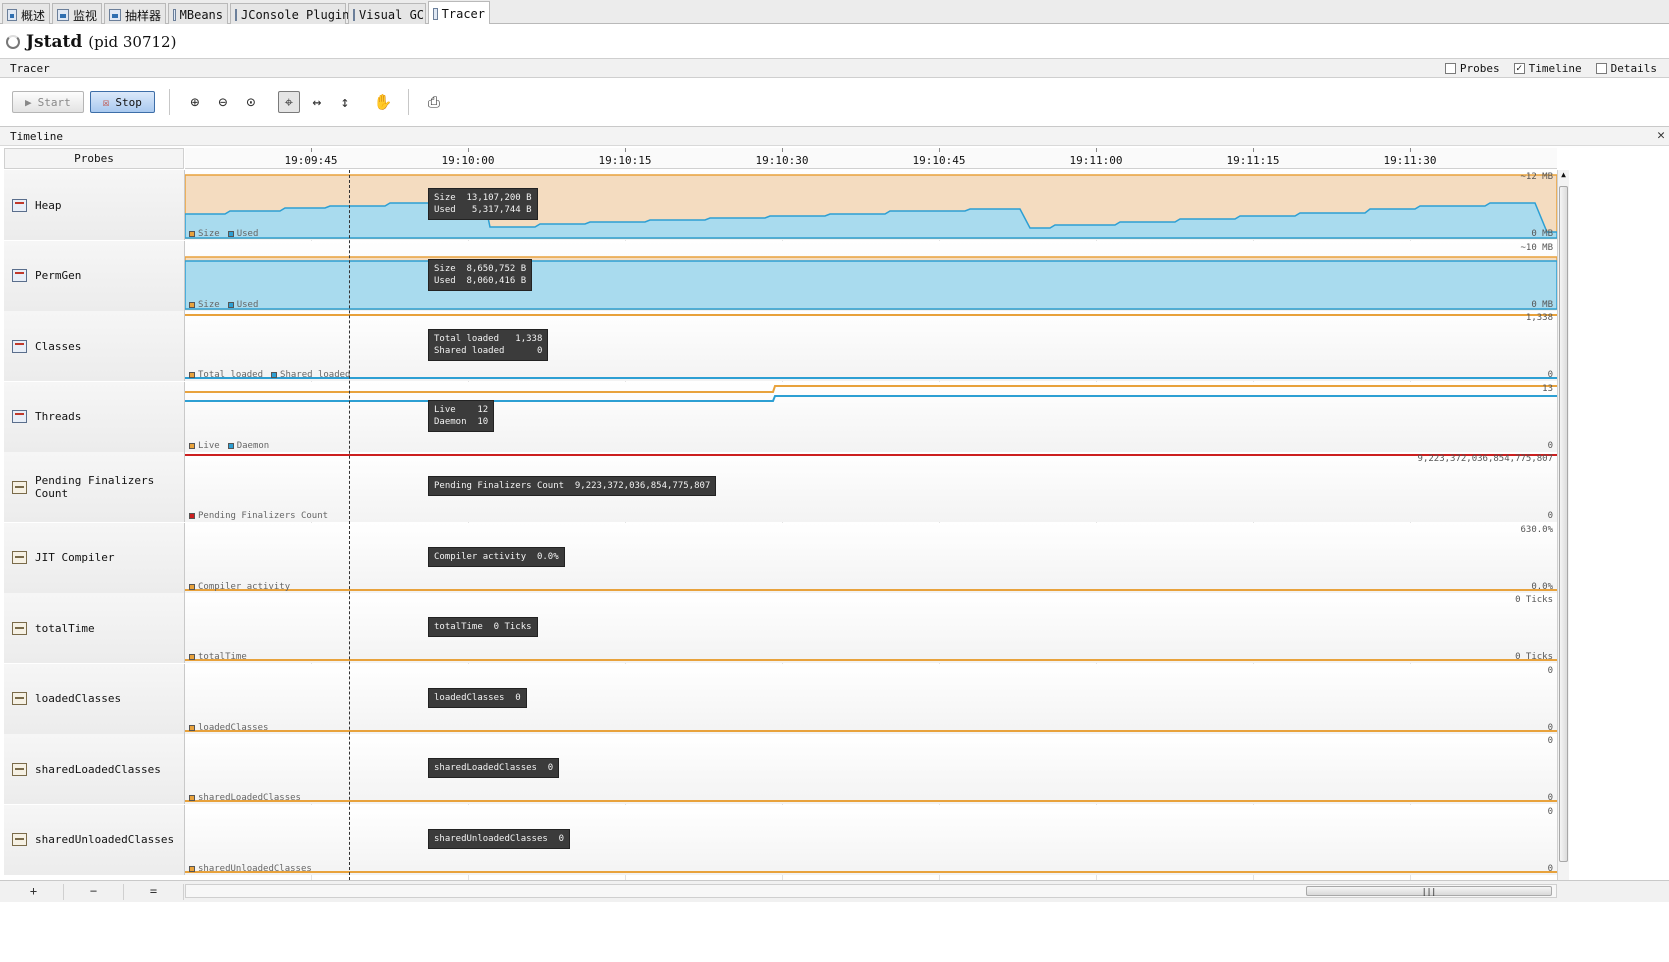  I want to click on legend-label: Total loaded, so click(231, 375).